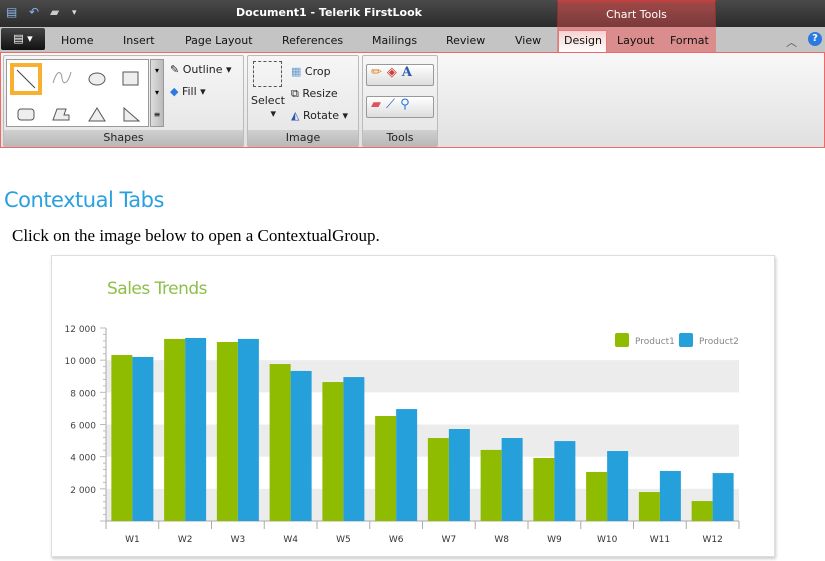 The height and width of the screenshot is (561, 825). Describe the element at coordinates (139, 40) in the screenshot. I see `tab-insert: Insert` at that location.